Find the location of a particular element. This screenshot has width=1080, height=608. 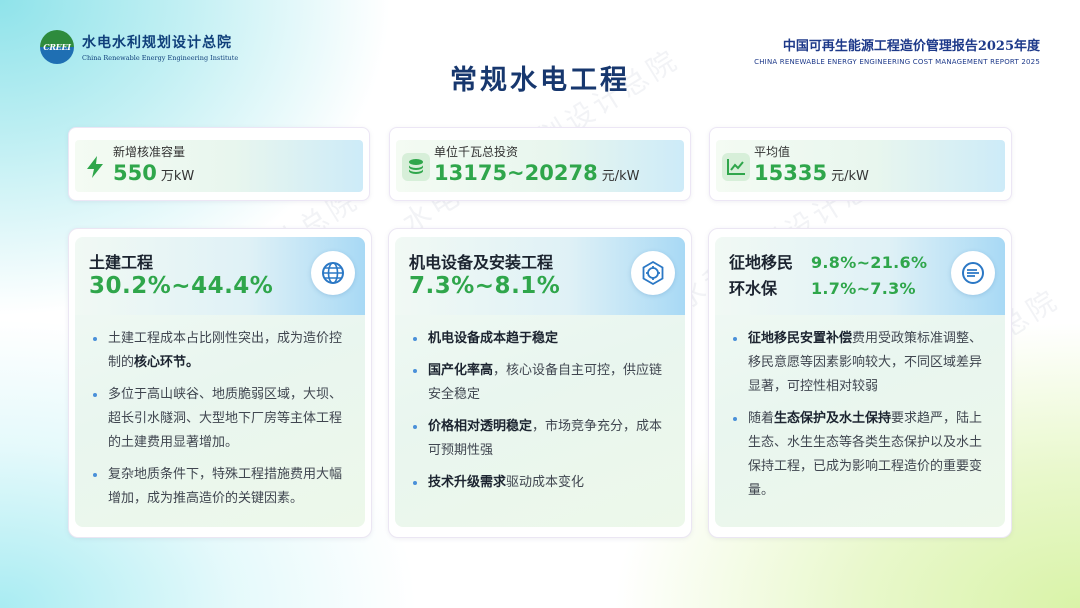

env-row: 环水保 1.7%~7.3% is located at coordinates (822, 287).